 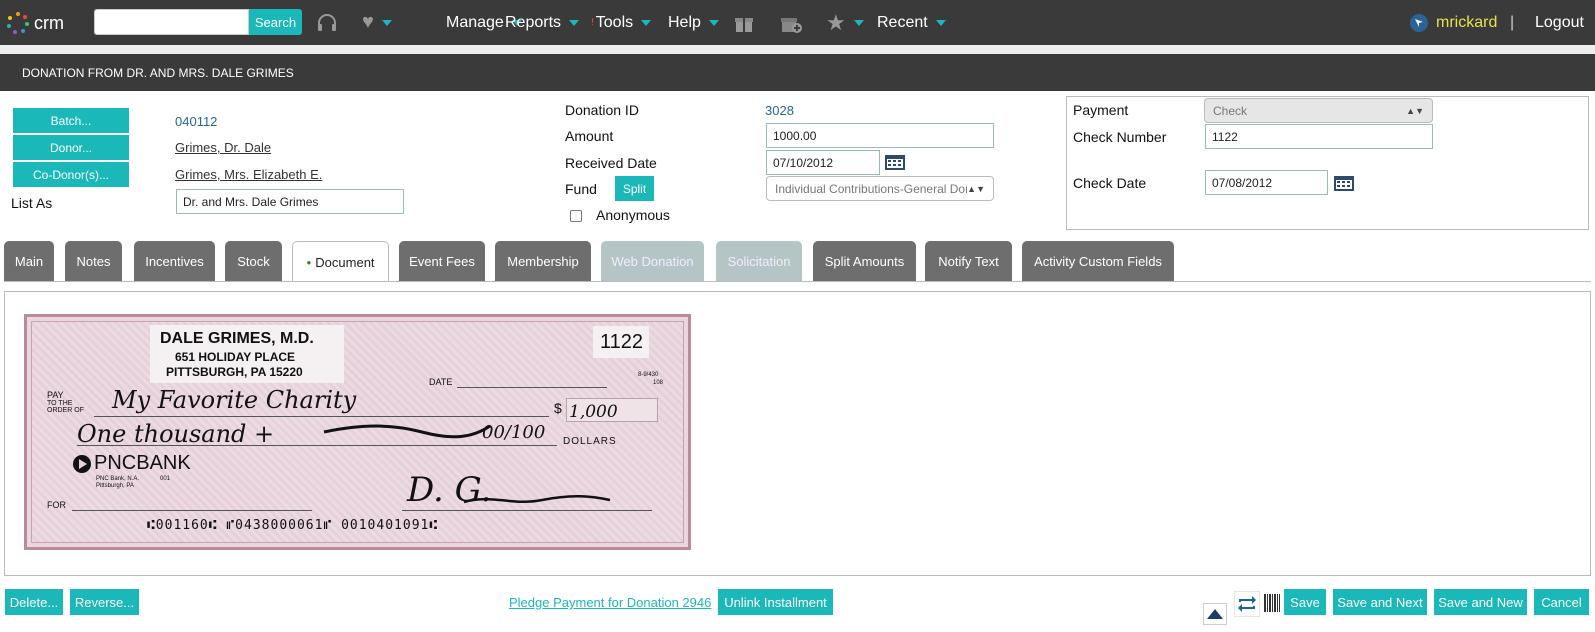 What do you see at coordinates (576, 216) in the screenshot?
I see `anonymous-checkbox` at bounding box center [576, 216].